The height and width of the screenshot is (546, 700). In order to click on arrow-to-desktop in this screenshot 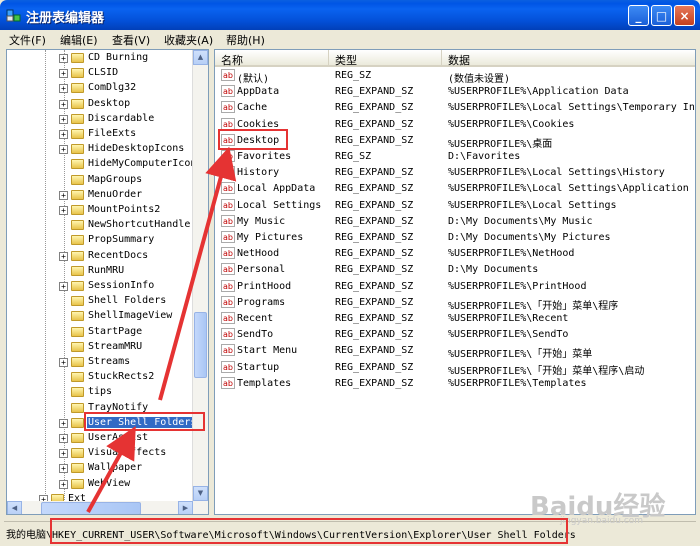, I will do `click(197, 273)`.